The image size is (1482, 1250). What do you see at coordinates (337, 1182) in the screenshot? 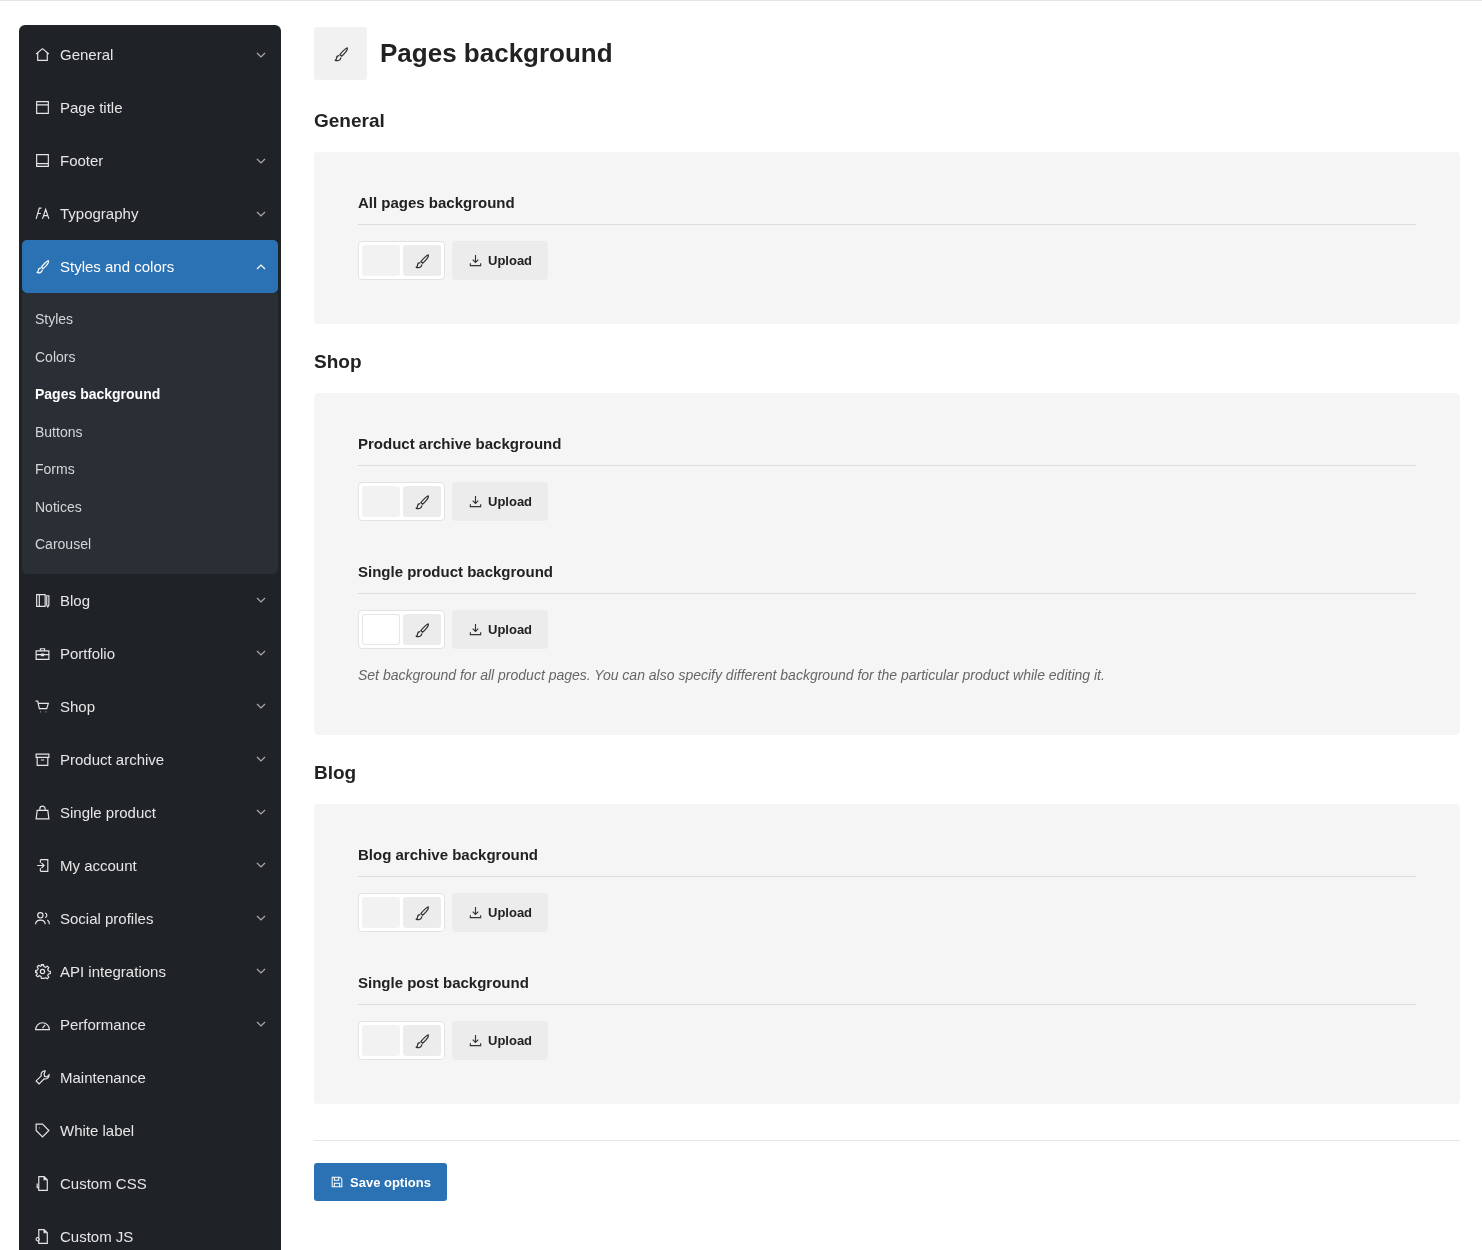
I see `save-icon` at bounding box center [337, 1182].